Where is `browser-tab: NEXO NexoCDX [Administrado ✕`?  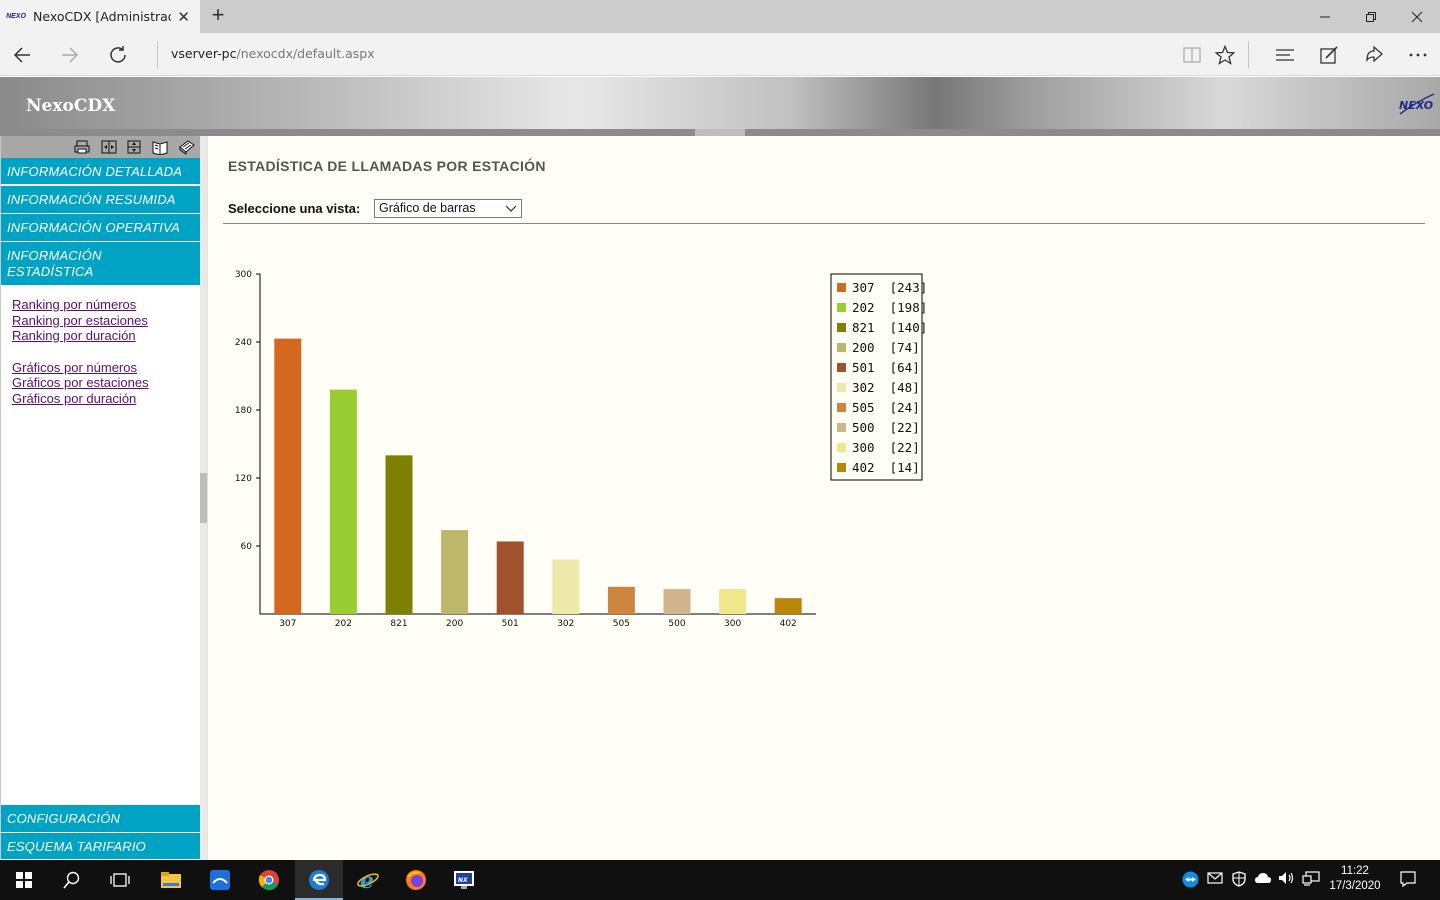
browser-tab: NEXO NexoCDX [Administrado ✕ is located at coordinates (100, 16).